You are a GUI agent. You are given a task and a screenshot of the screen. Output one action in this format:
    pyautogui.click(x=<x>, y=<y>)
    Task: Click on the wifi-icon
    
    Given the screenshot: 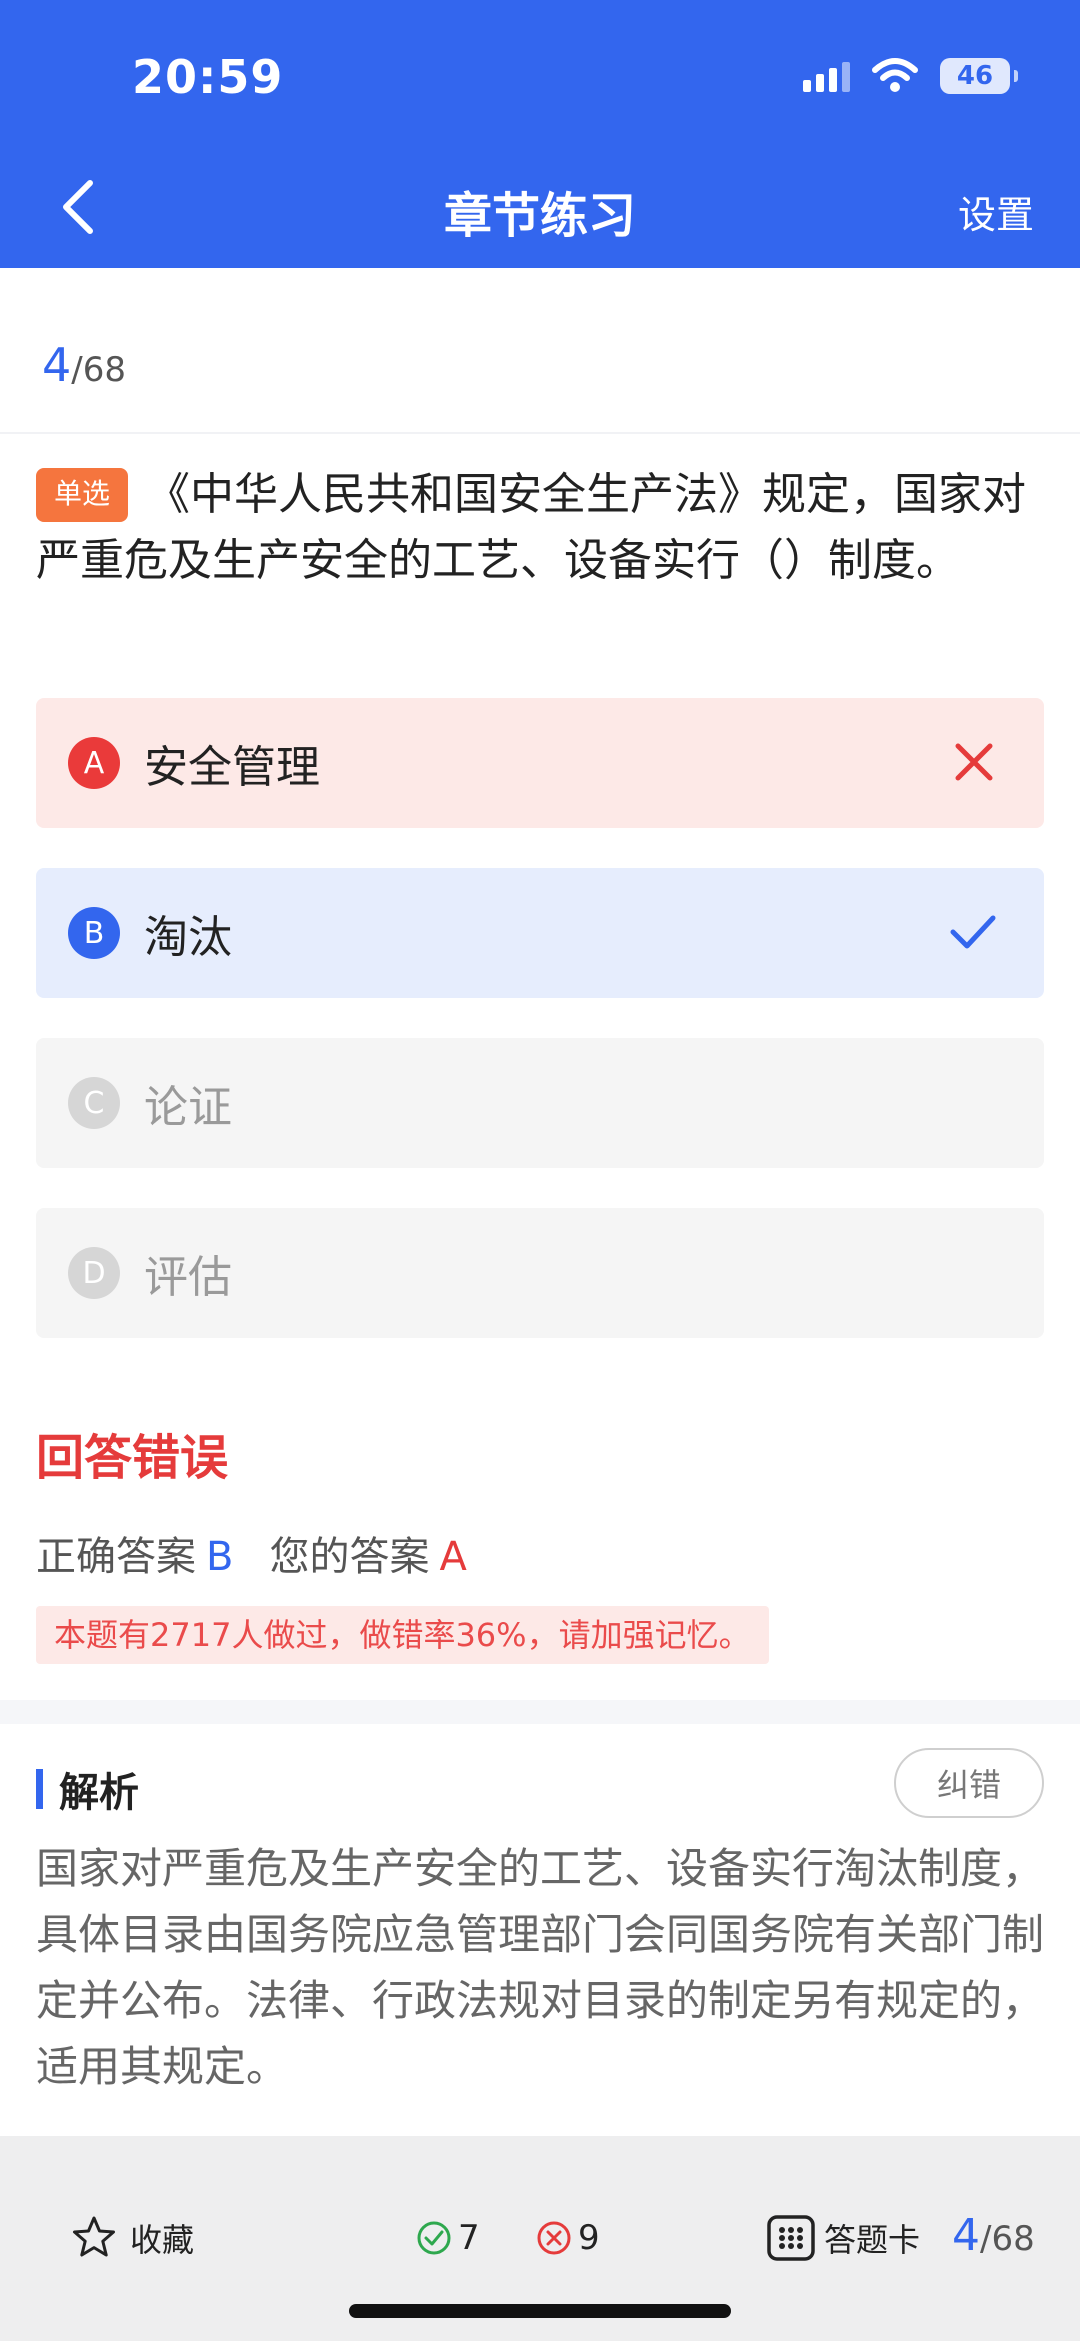 What is the action you would take?
    pyautogui.click(x=895, y=75)
    